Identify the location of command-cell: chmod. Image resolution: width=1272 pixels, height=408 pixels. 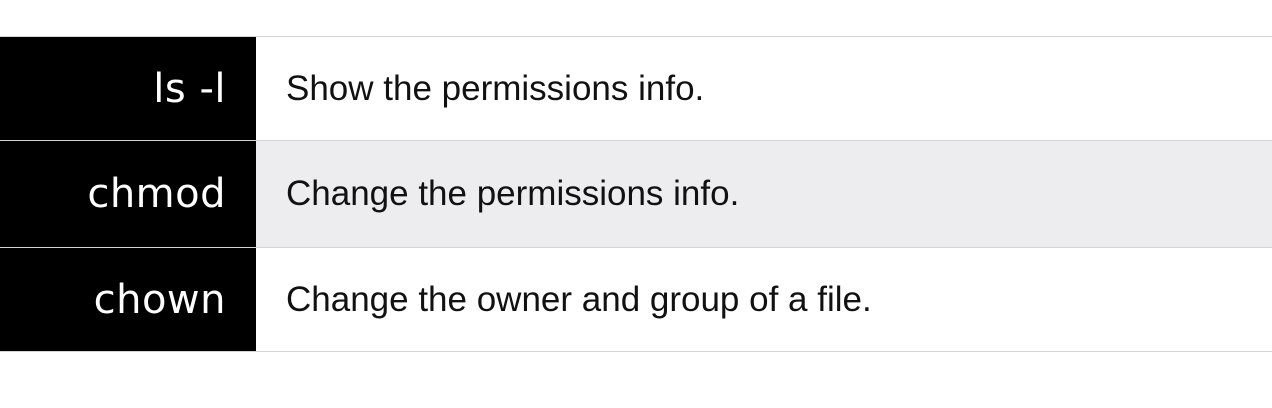
(128, 194).